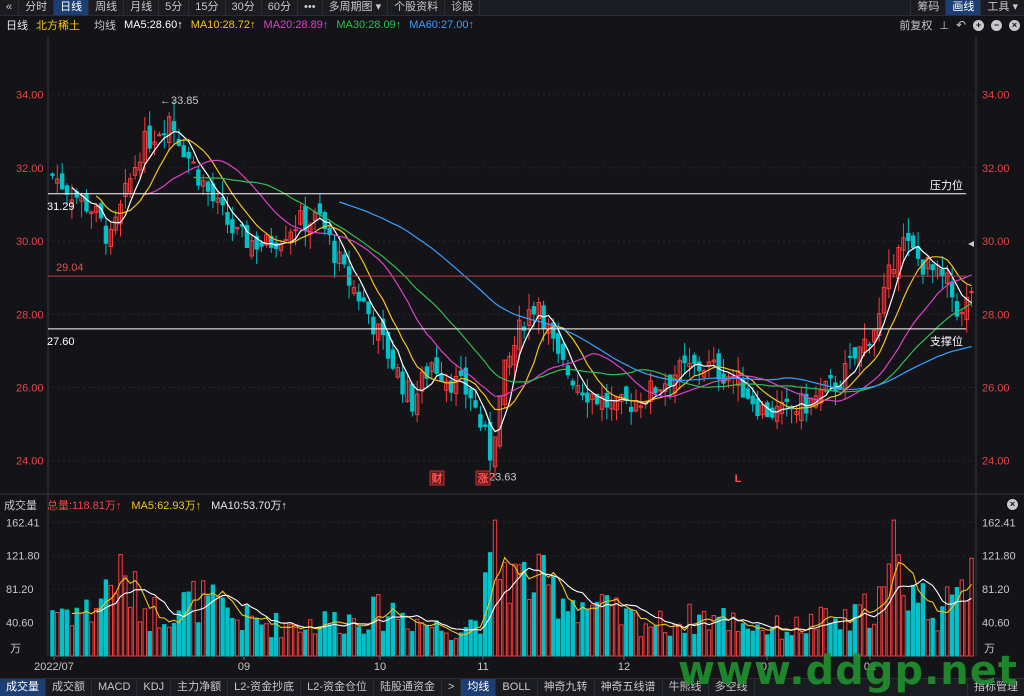  What do you see at coordinates (408, 687) in the screenshot?
I see `indicator-tab-7: 陆股通资金` at bounding box center [408, 687].